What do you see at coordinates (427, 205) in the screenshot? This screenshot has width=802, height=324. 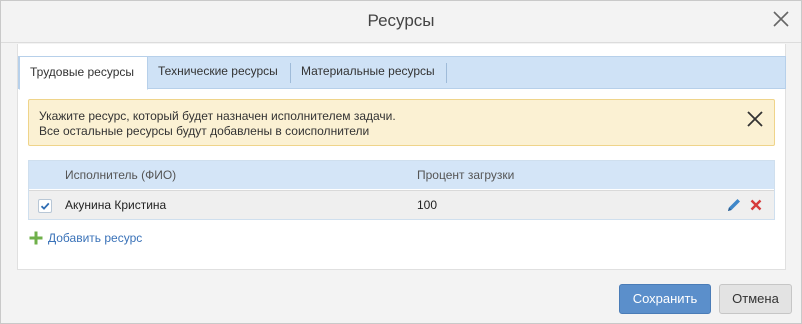 I see `cell-load-percent: 100` at bounding box center [427, 205].